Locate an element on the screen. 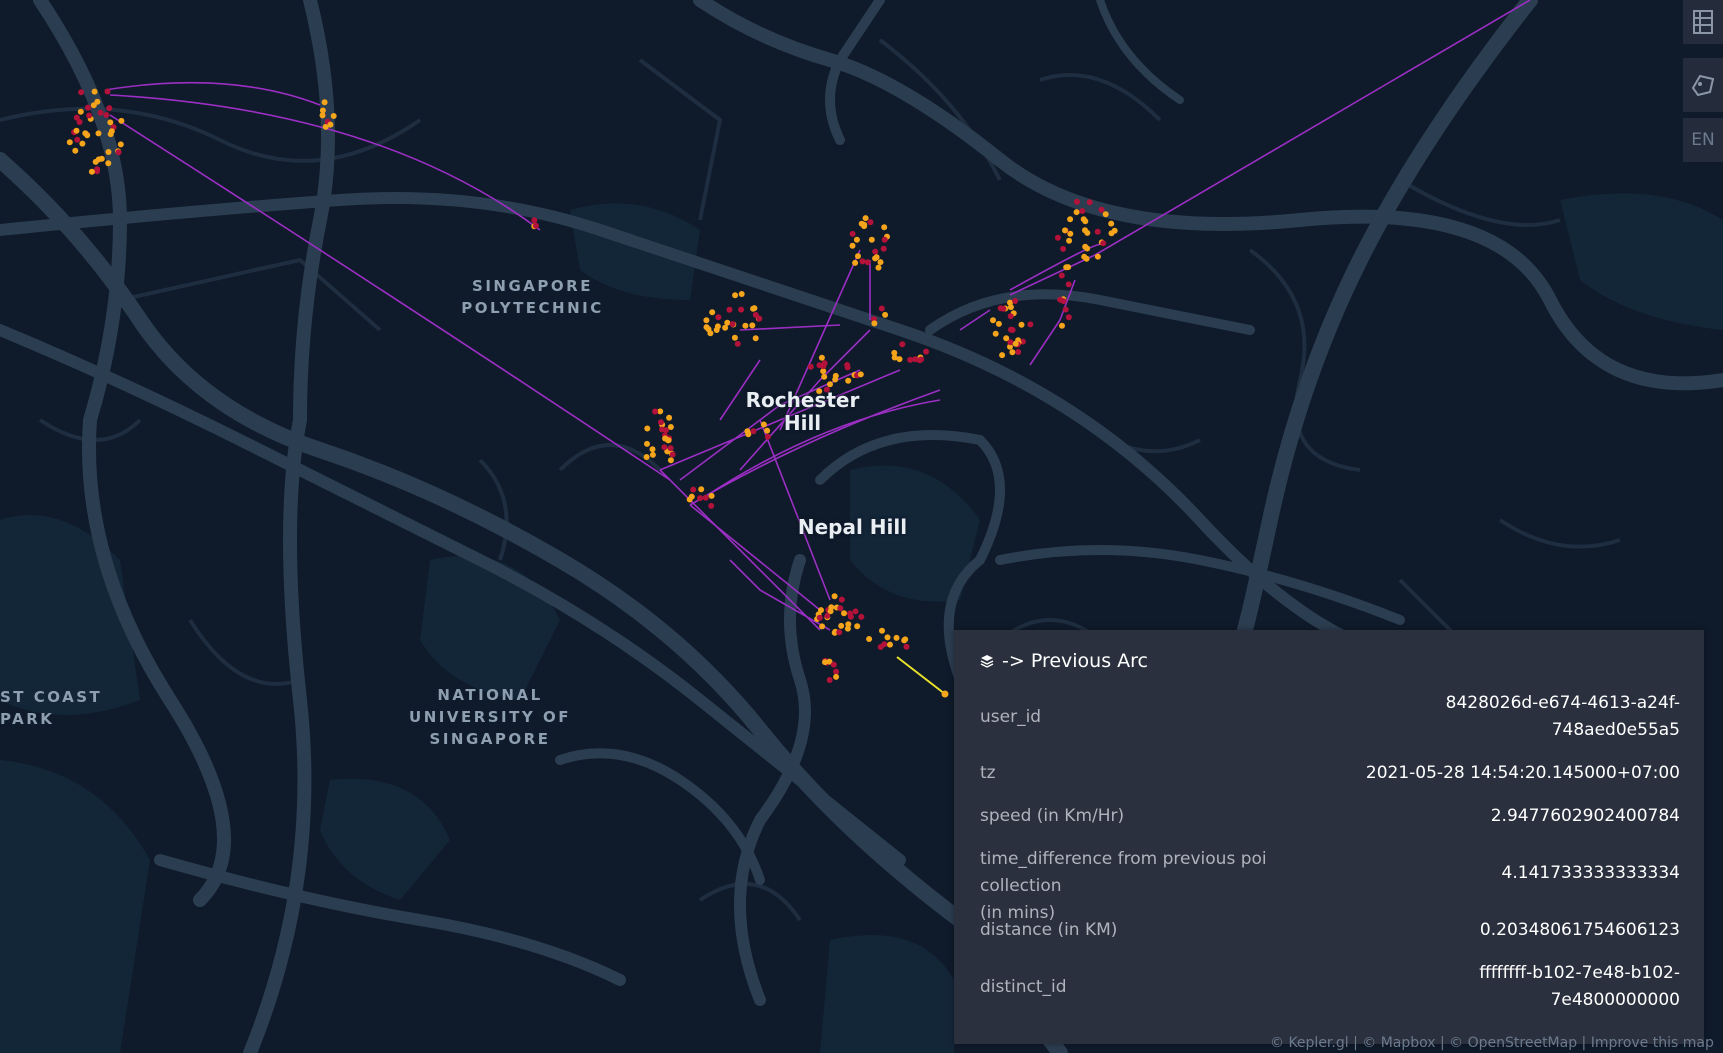  locale-label: EN is located at coordinates (1703, 140).